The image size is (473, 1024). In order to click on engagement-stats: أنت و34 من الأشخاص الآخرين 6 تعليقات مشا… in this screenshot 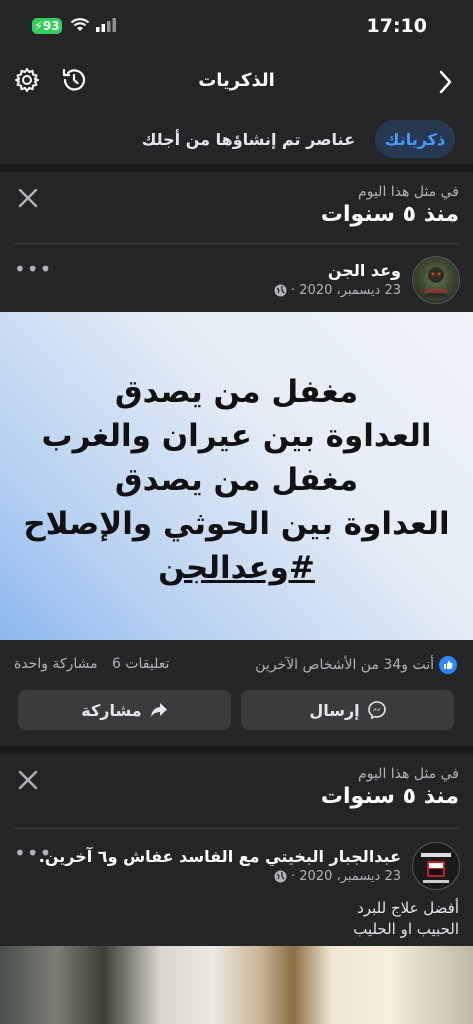, I will do `click(236, 663)`.